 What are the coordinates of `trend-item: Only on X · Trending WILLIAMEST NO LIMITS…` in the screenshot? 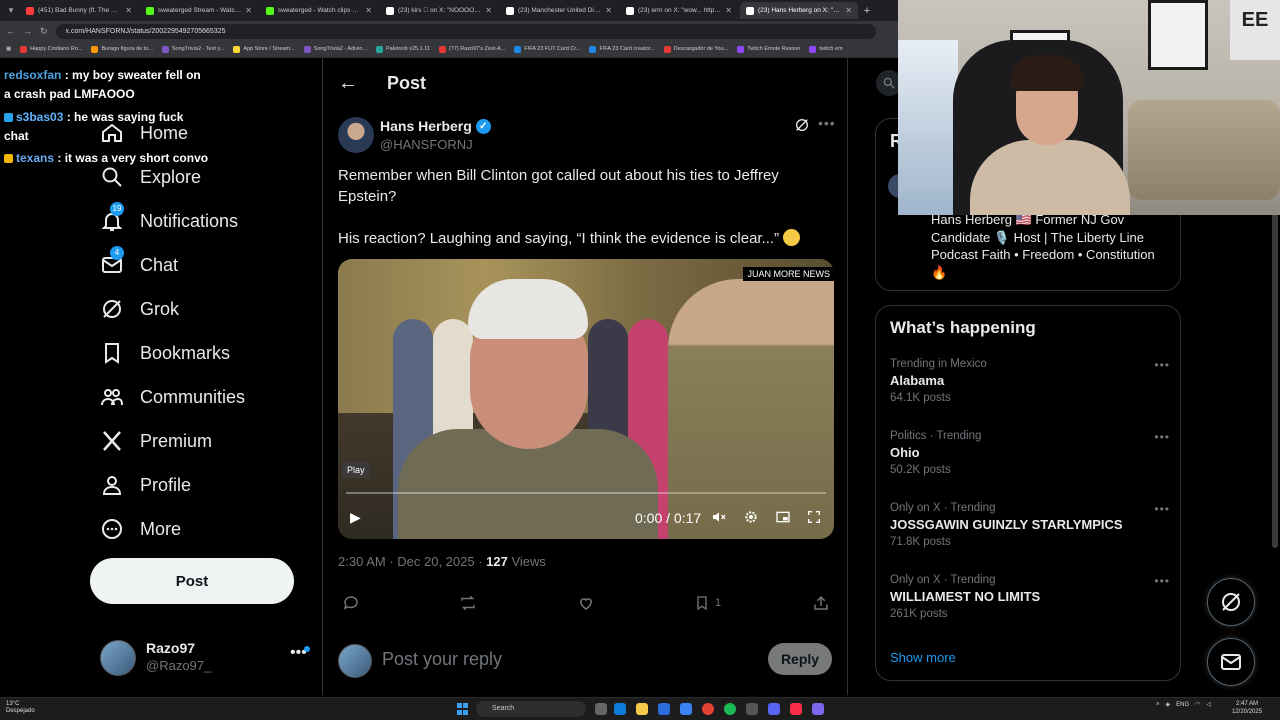 It's located at (1030, 604).